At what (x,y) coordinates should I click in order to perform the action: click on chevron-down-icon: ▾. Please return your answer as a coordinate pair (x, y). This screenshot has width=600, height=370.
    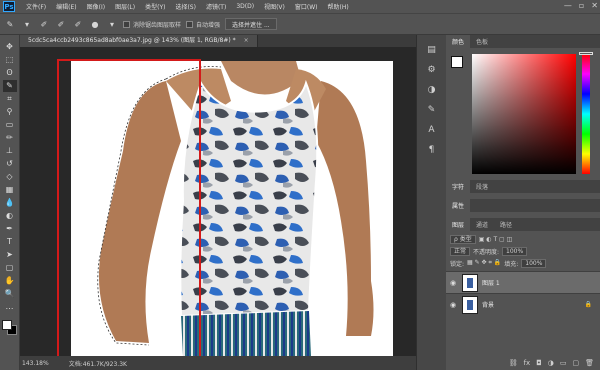
    Looking at the image, I should click on (27, 24).